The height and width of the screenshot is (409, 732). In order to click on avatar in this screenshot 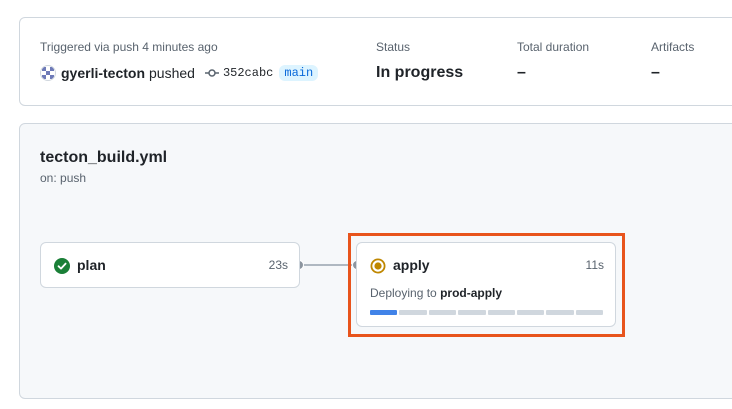, I will do `click(48, 73)`.